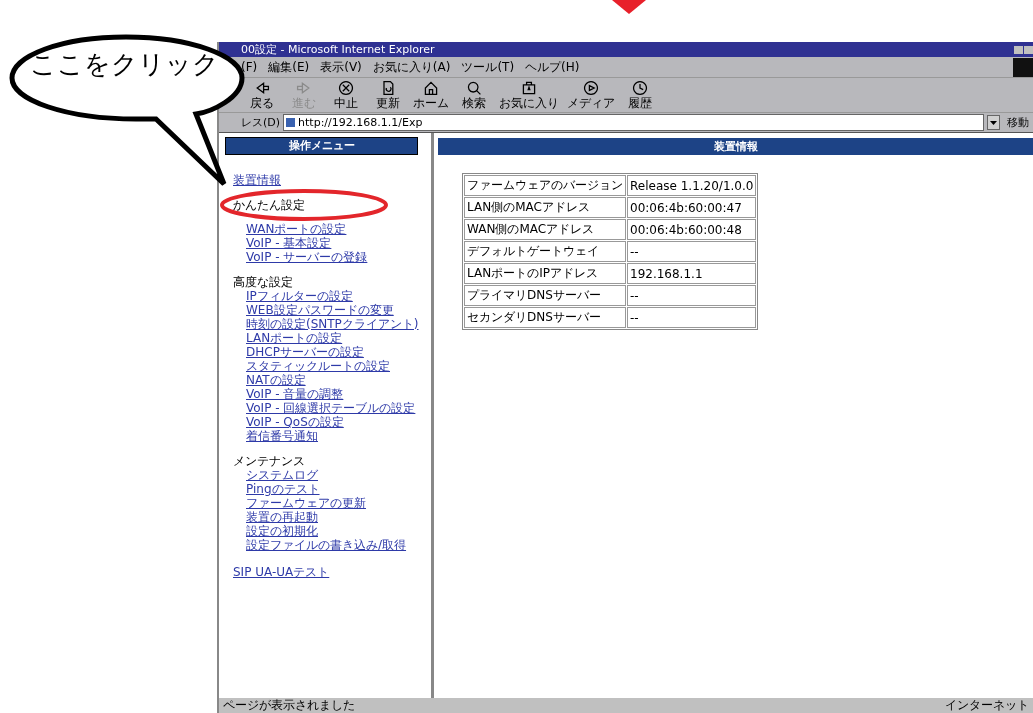 This screenshot has height=713, width=1033. What do you see at coordinates (692, 207) in the screenshot?
I see `table-cell: 00:06:4b:60:00:47` at bounding box center [692, 207].